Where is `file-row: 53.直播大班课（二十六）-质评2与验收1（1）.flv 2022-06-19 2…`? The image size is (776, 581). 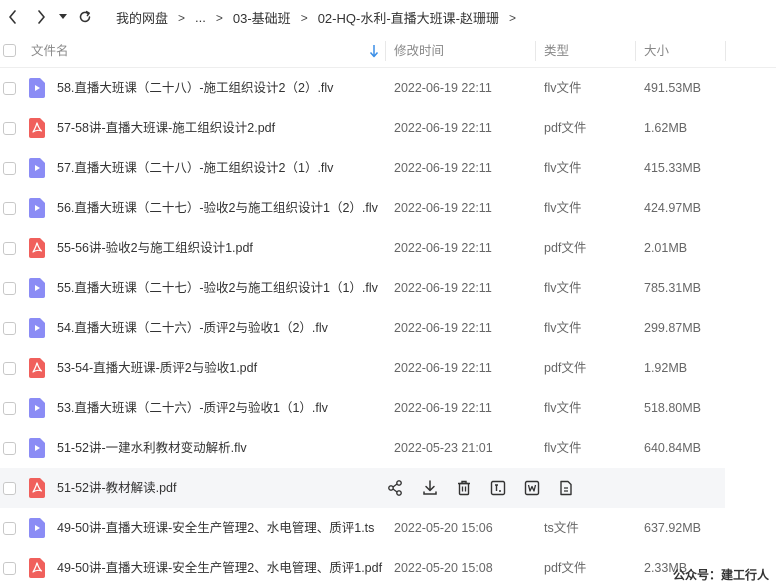
file-row: 53.直播大班课（二十六）-质评2与验收1（1）.flv 2022-06-19 2… is located at coordinates (362, 408).